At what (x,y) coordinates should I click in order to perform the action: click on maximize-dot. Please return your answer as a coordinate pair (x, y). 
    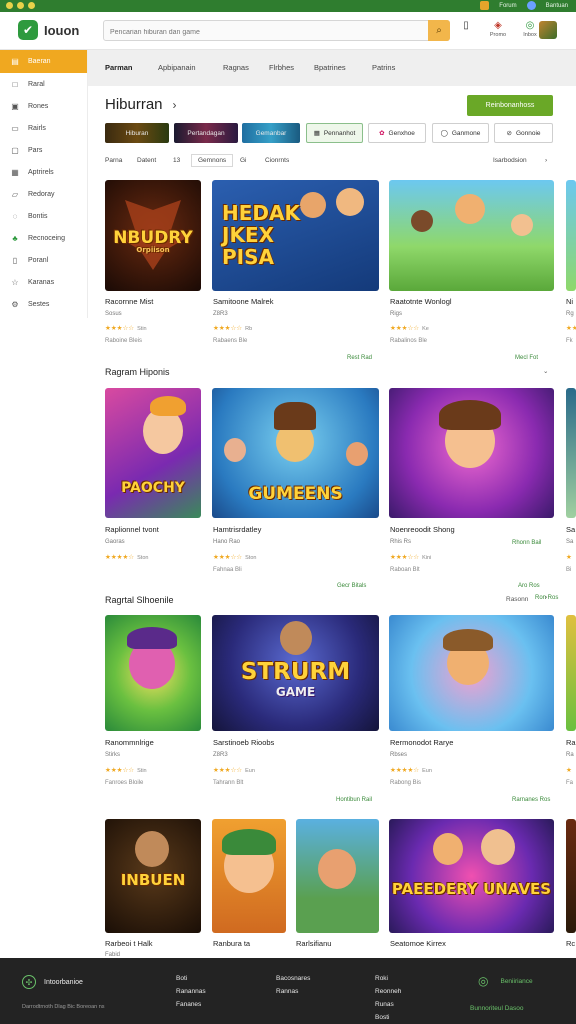
    Looking at the image, I should click on (31, 5).